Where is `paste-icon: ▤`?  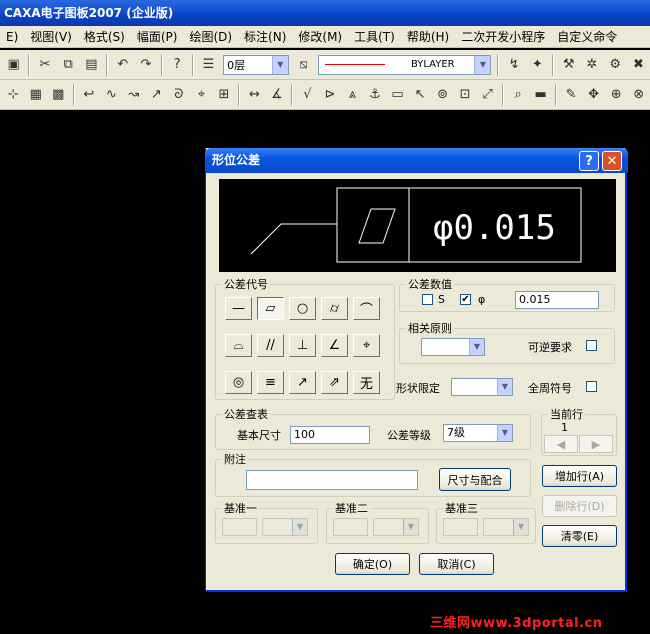
paste-icon: ▤ is located at coordinates (91, 65).